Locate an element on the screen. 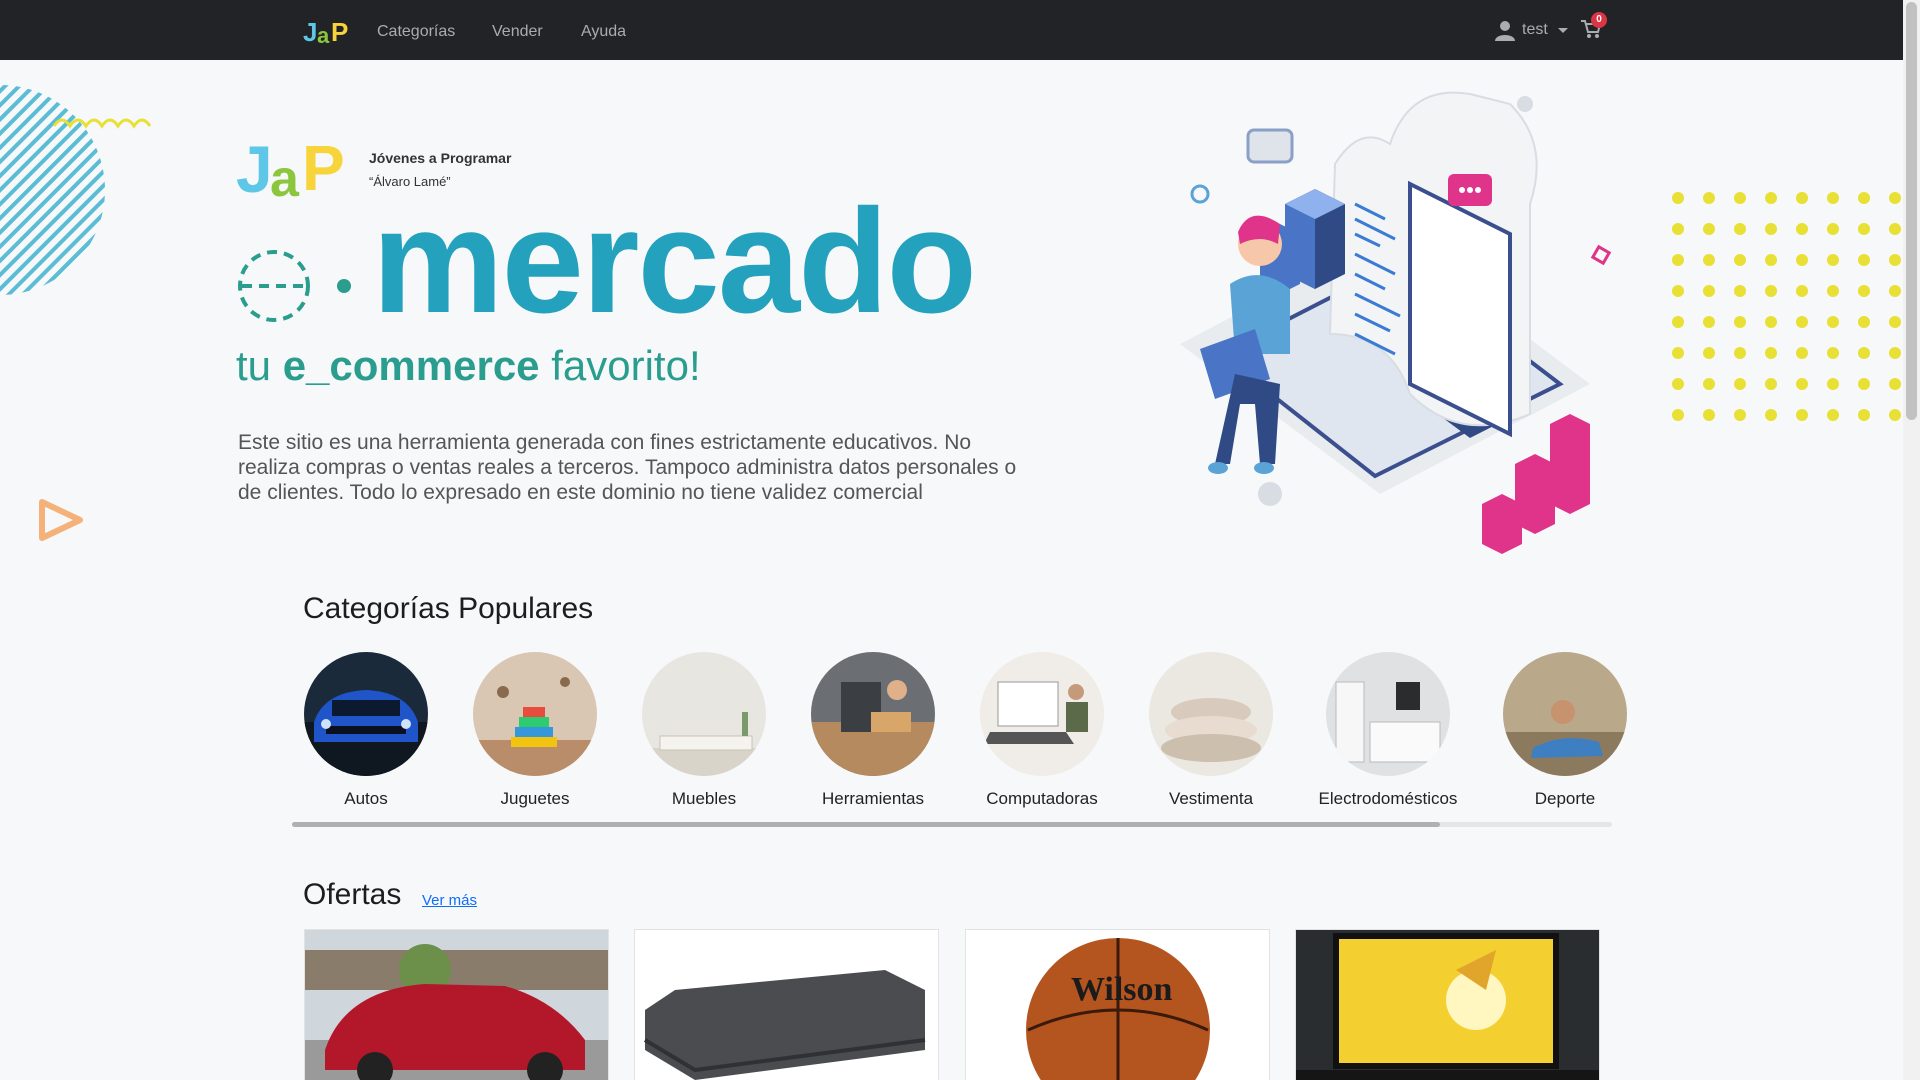  category-autos: Autos is located at coordinates (366, 730).